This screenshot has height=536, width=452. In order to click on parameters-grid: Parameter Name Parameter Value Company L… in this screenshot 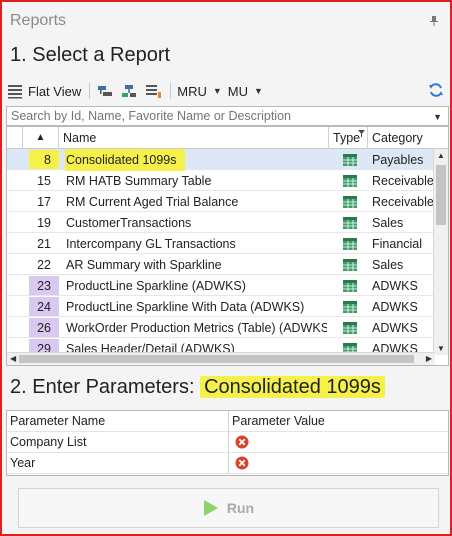, I will do `click(227, 443)`.